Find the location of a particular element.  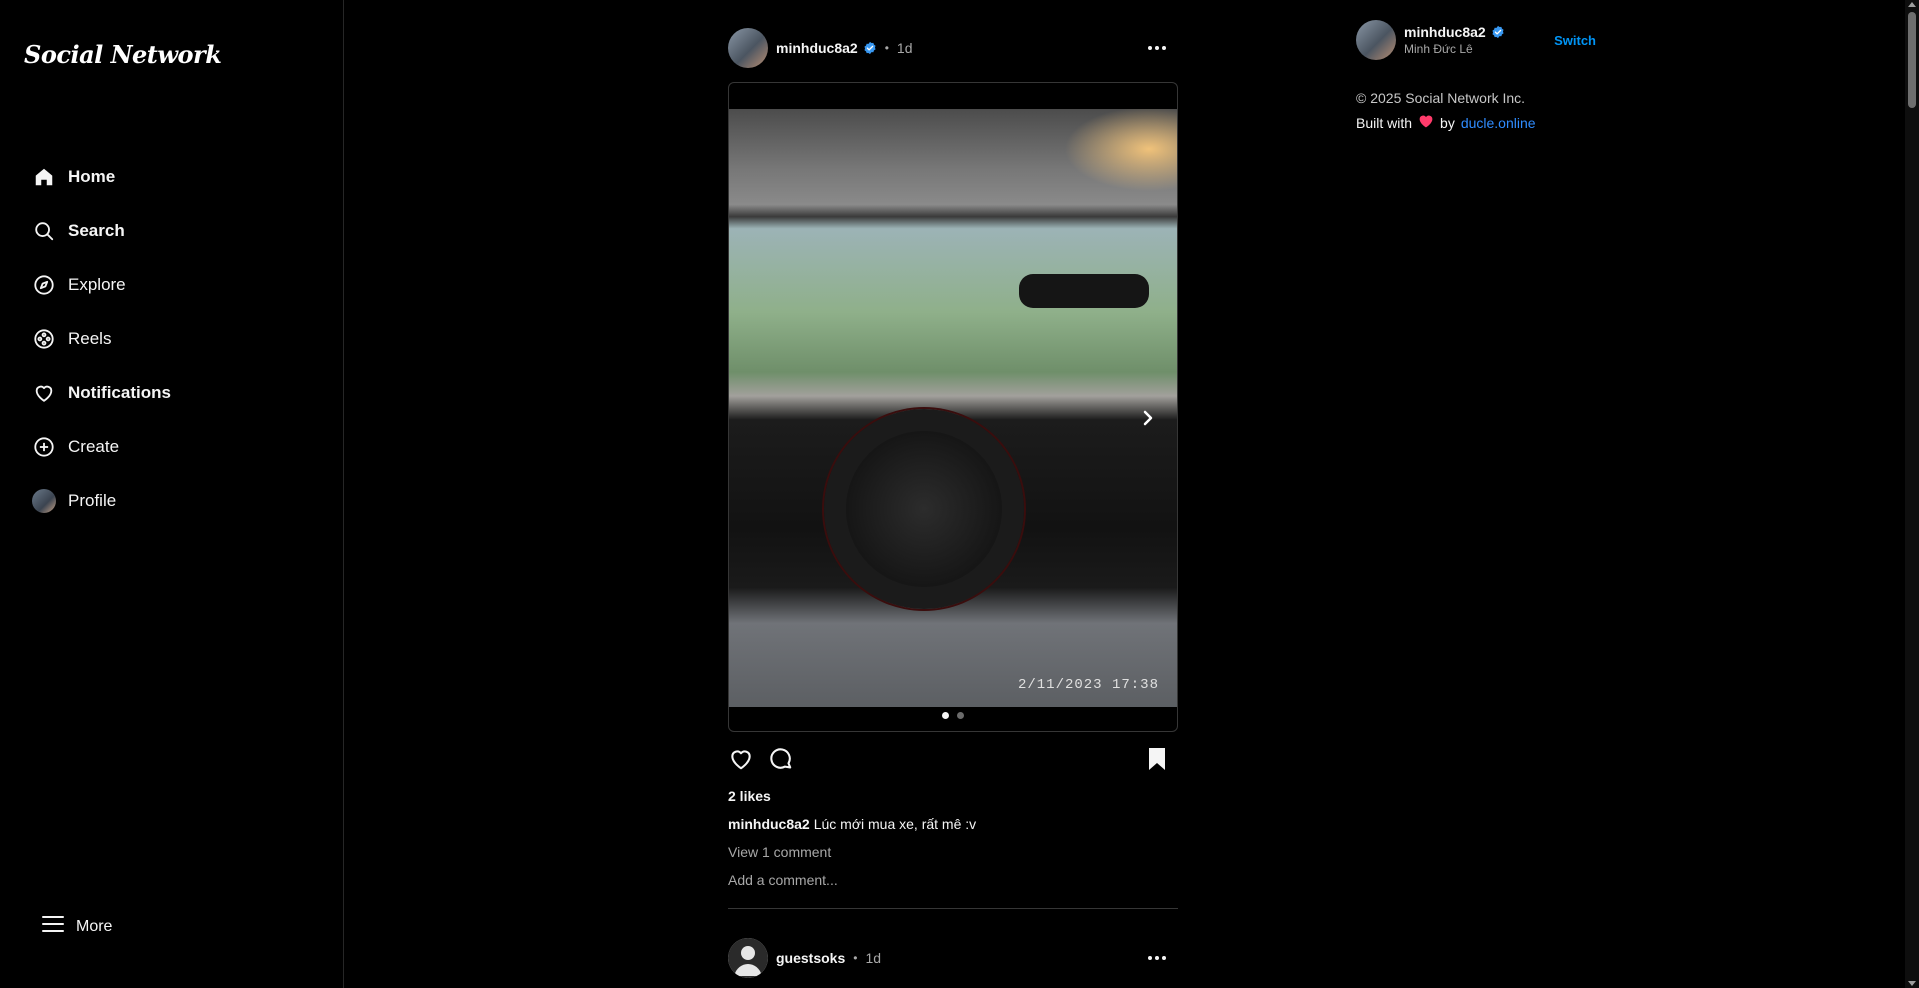

home-icon is located at coordinates (44, 177).